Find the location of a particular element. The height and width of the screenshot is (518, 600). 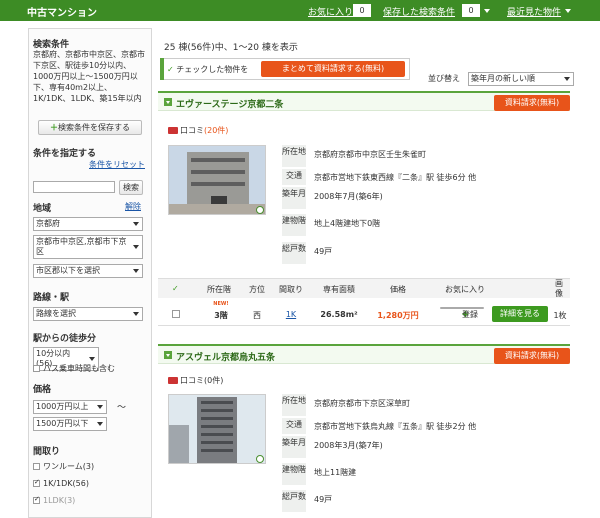

prefecture-select: 京都府 is located at coordinates (88, 224).